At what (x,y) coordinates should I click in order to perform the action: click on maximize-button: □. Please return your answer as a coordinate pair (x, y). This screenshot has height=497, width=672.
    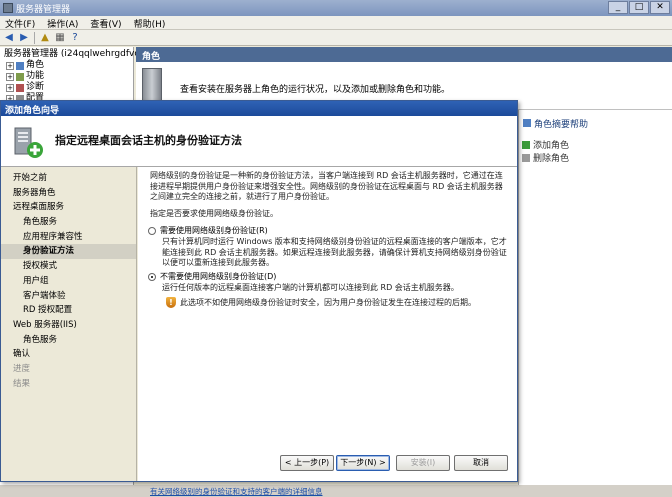
    Looking at the image, I should click on (639, 7).